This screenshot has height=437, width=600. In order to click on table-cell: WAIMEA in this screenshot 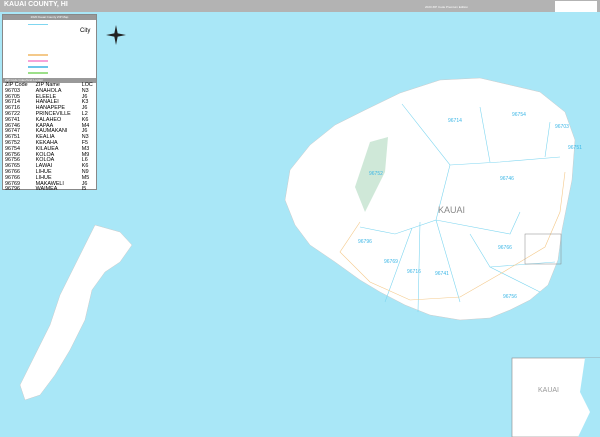, I will do `click(46, 189)`.